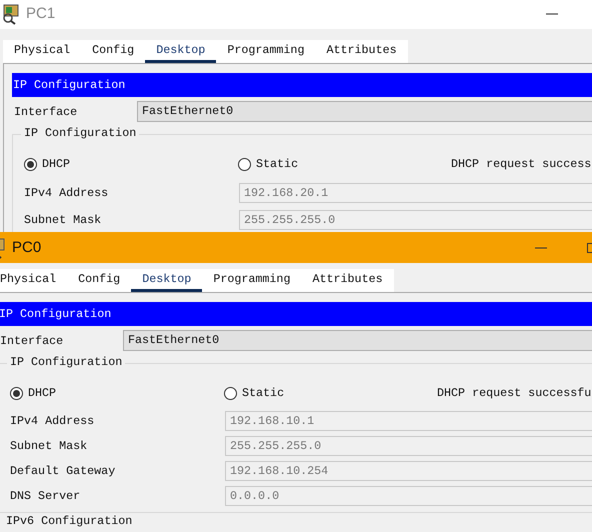 The width and height of the screenshot is (592, 532). I want to click on window-title: PC0, so click(27, 247).